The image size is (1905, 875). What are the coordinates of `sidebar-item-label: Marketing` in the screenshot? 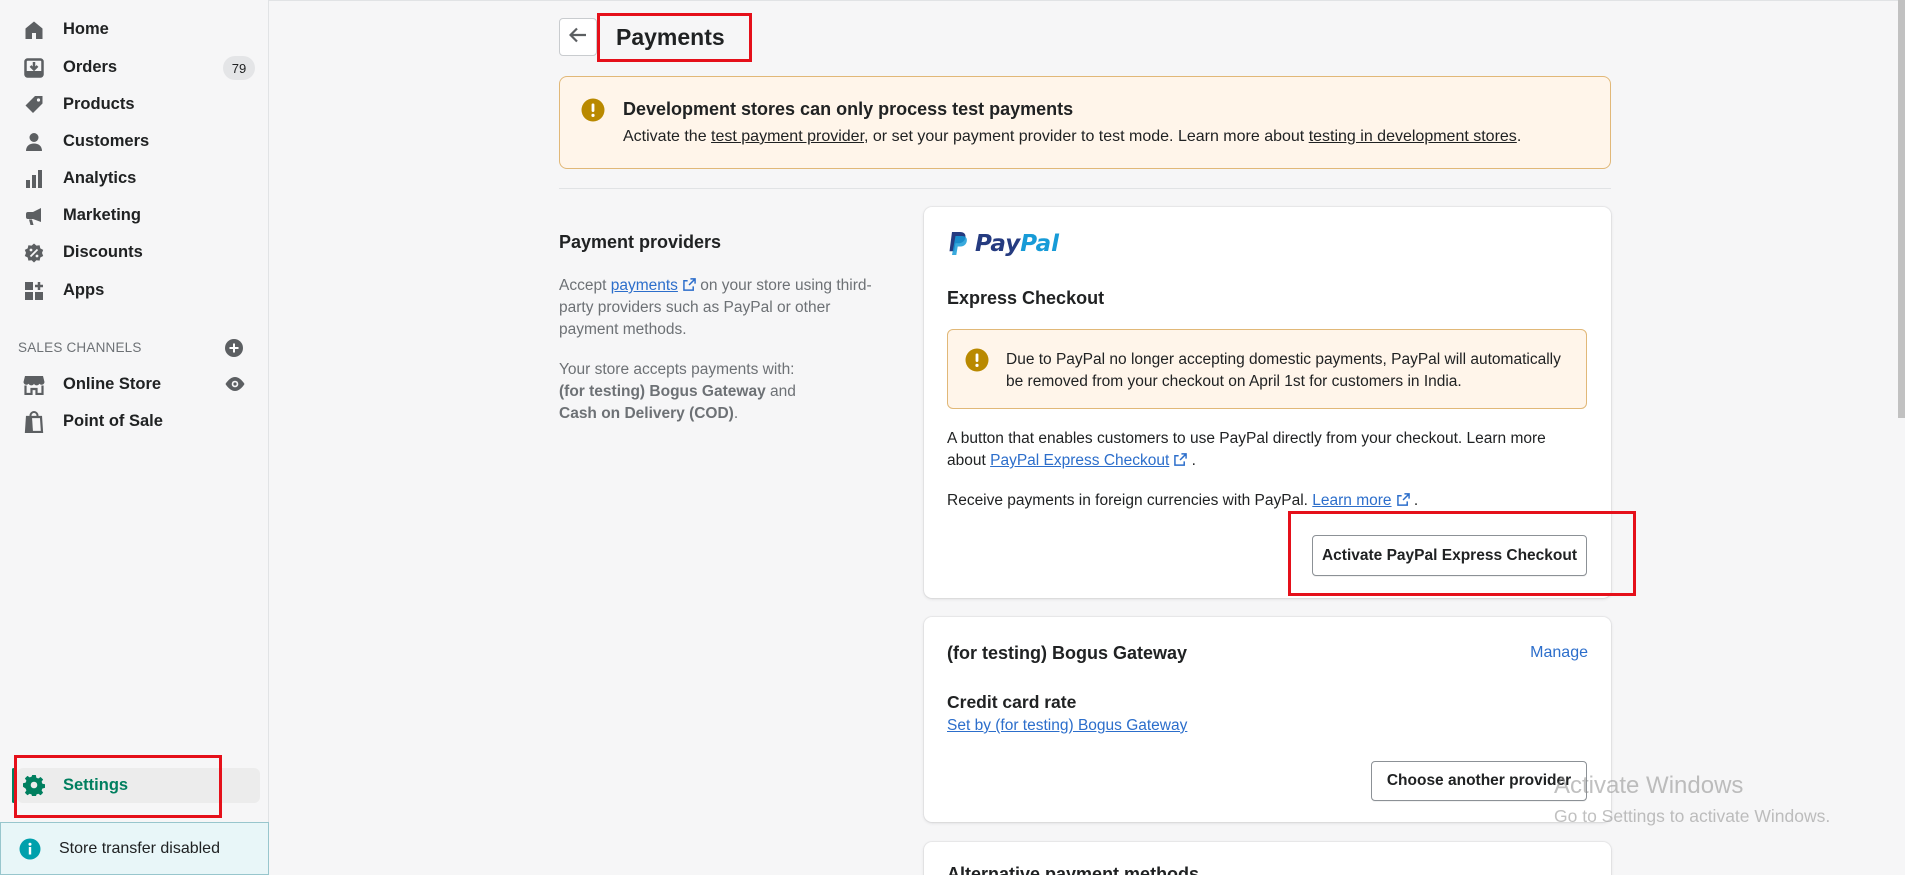 It's located at (102, 215).